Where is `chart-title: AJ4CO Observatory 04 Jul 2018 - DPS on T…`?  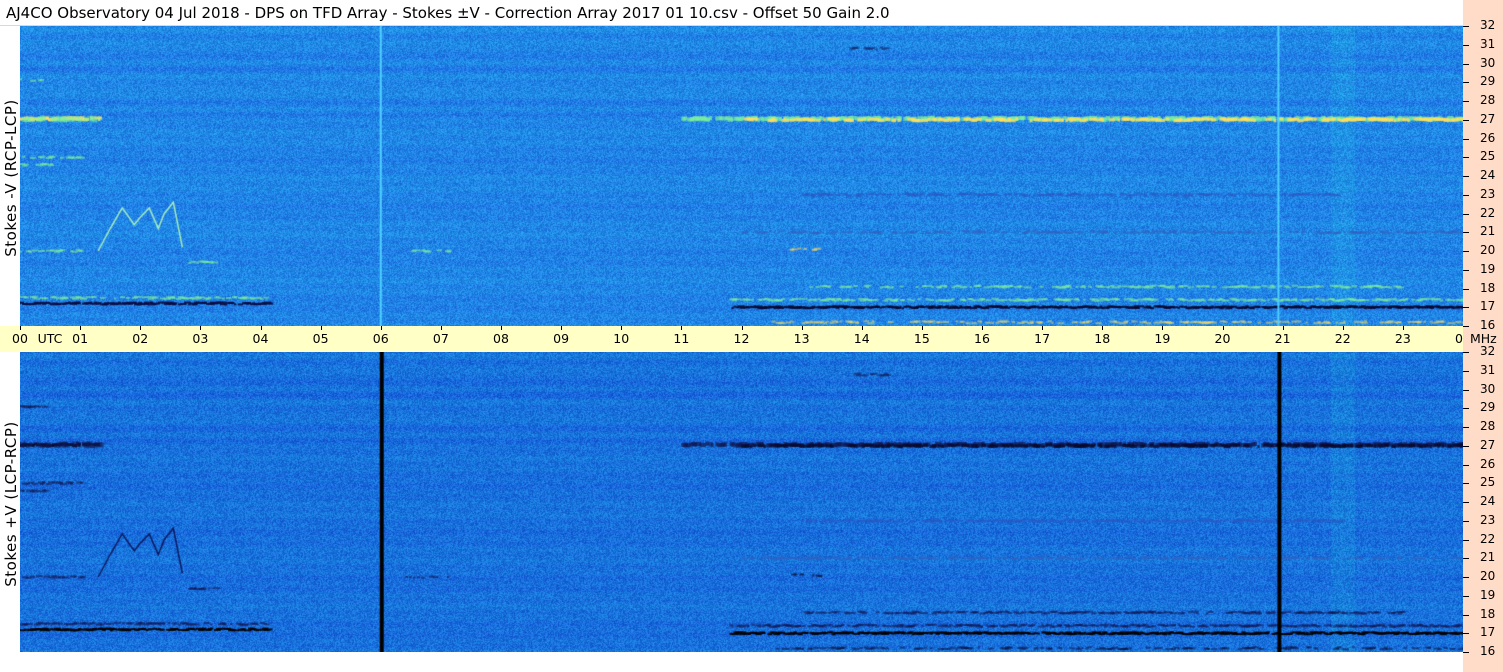 chart-title: AJ4CO Observatory 04 Jul 2018 - DPS on T… is located at coordinates (448, 13).